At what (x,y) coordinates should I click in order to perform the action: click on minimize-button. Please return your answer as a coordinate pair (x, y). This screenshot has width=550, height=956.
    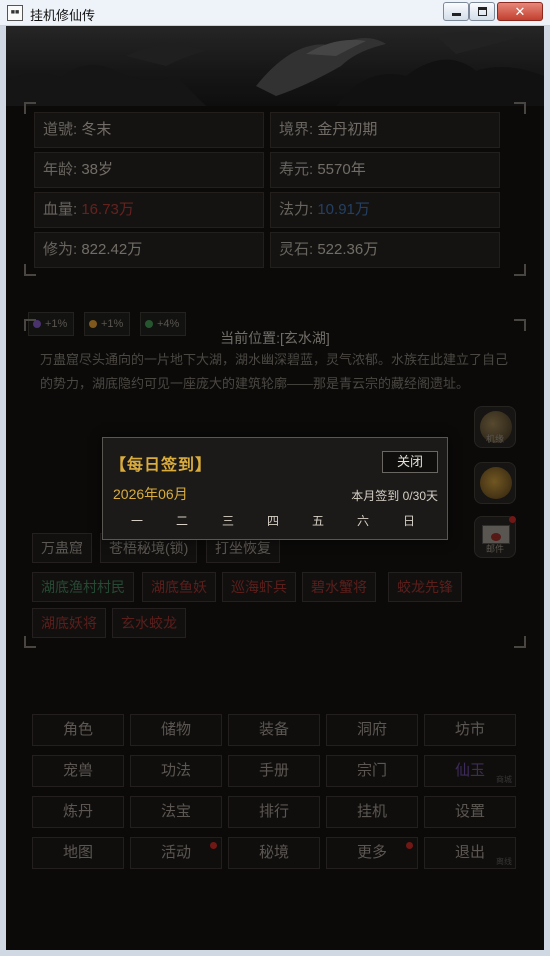
    Looking at the image, I should click on (456, 11).